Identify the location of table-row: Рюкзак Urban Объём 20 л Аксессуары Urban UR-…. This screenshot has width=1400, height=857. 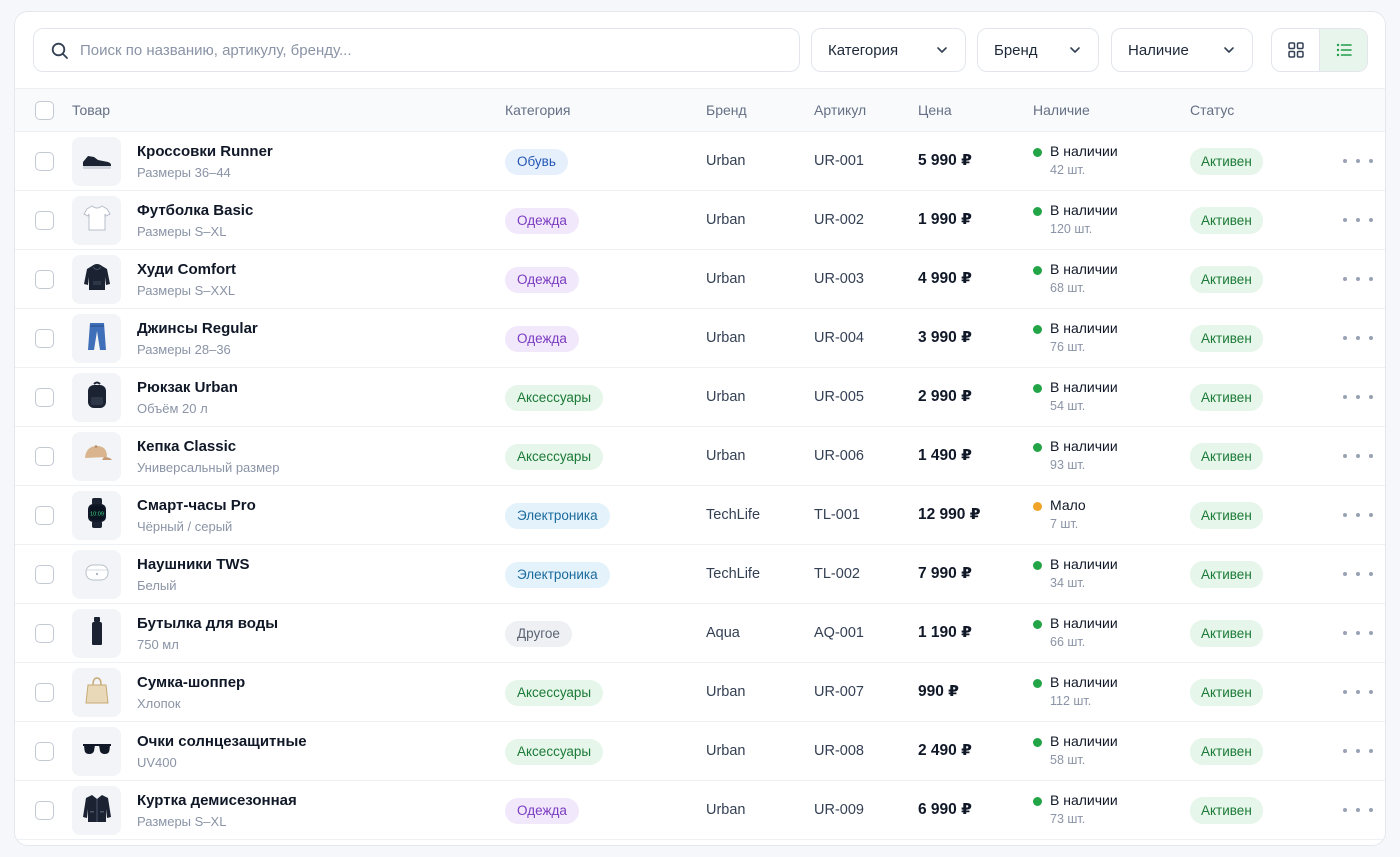
(700, 397).